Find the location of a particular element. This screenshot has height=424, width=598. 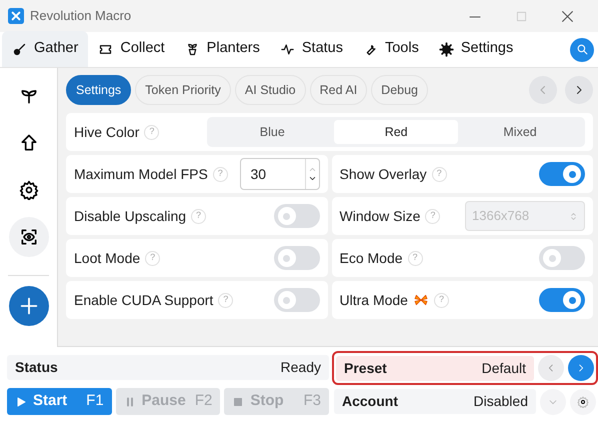

pulse-icon is located at coordinates (287, 49).